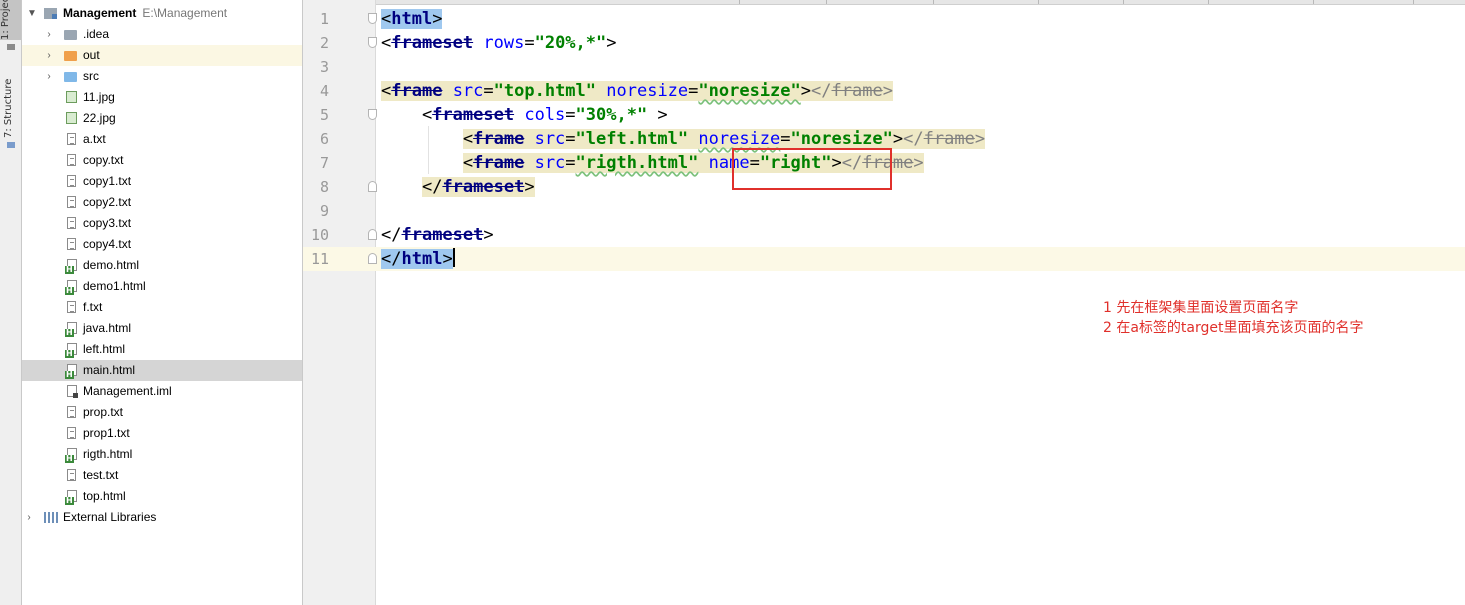  I want to click on tree-file: copy2.txt, so click(162, 202).